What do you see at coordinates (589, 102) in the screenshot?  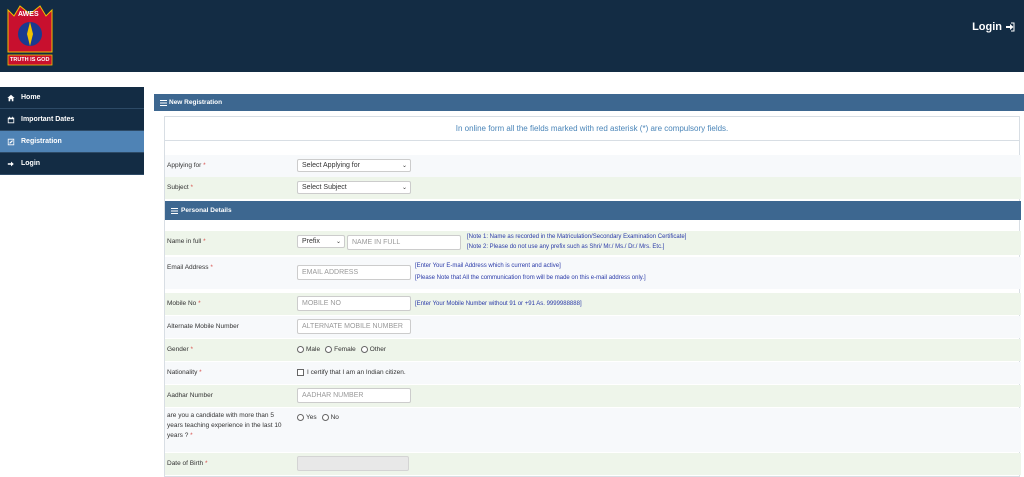 I see `new-registration-header: New Registration` at bounding box center [589, 102].